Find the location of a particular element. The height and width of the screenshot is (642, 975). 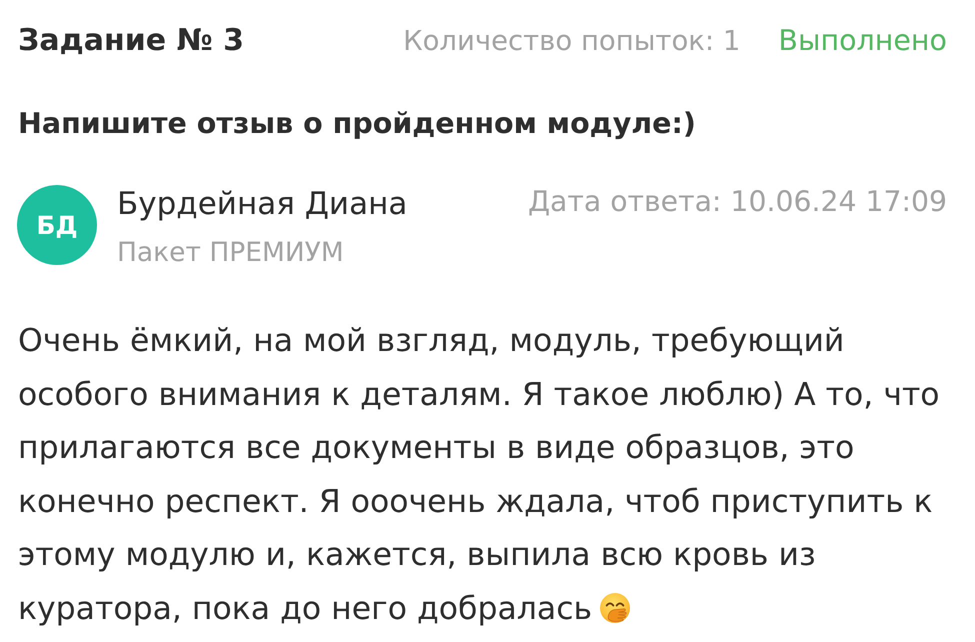

user-avatar: БД is located at coordinates (57, 225).